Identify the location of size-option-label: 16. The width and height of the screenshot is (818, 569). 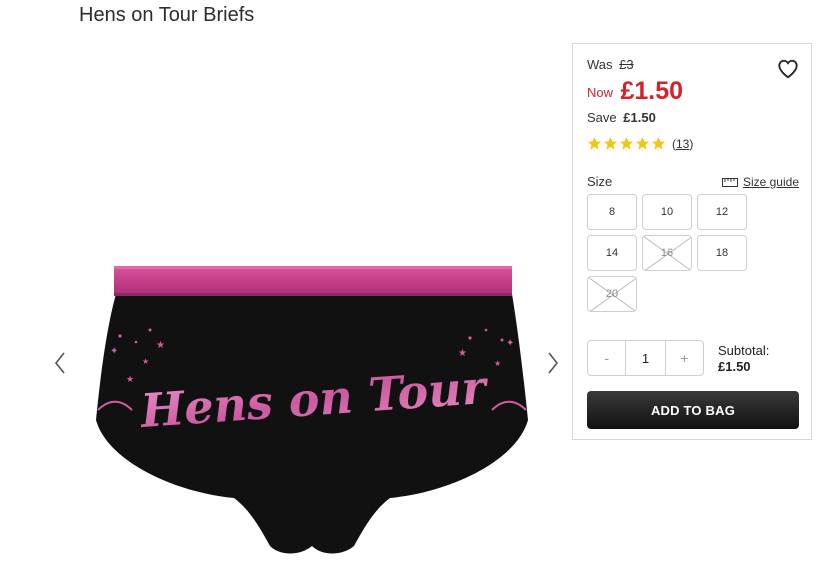
(667, 253).